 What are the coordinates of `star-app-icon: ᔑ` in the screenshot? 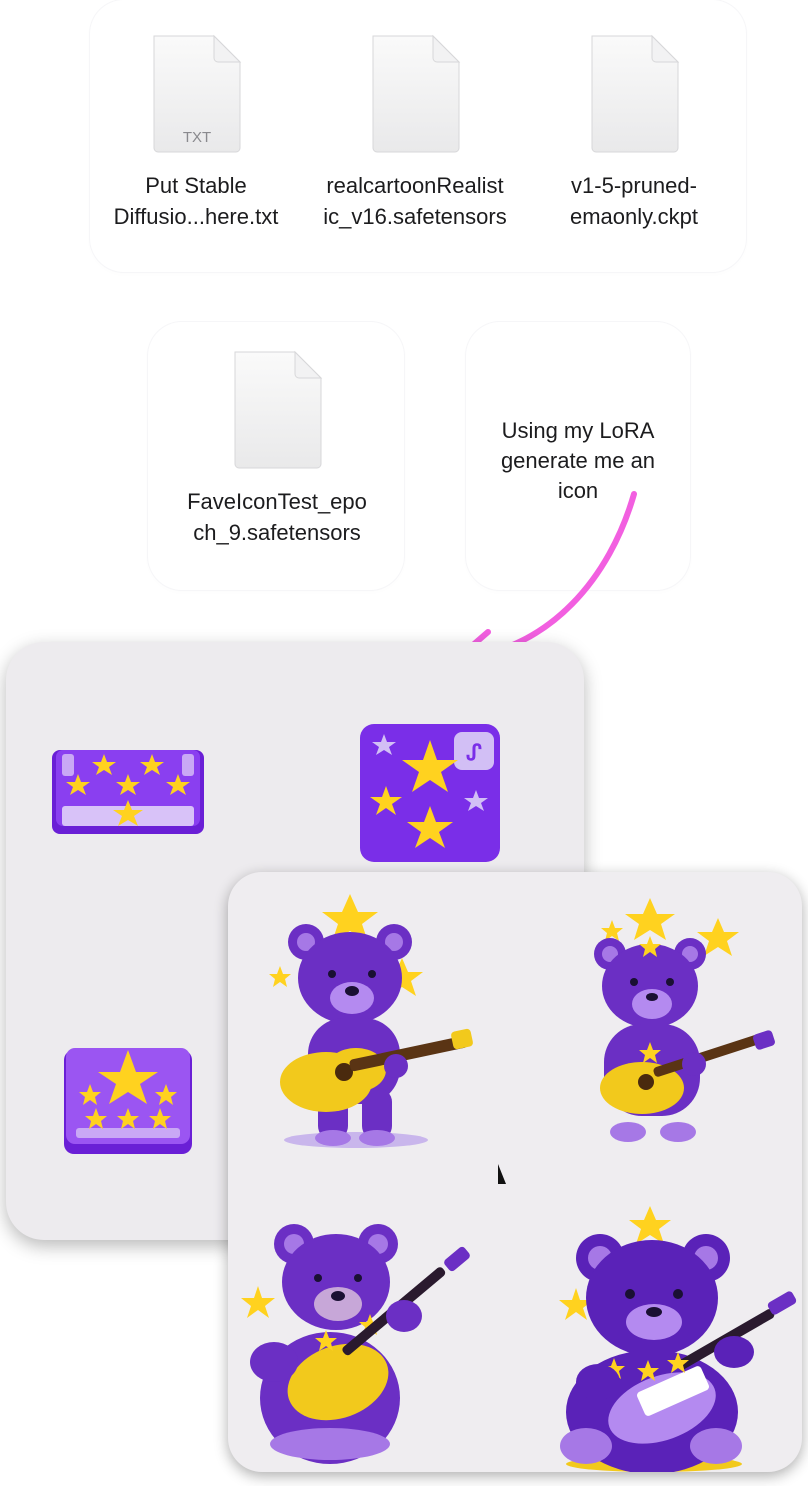 It's located at (430, 793).